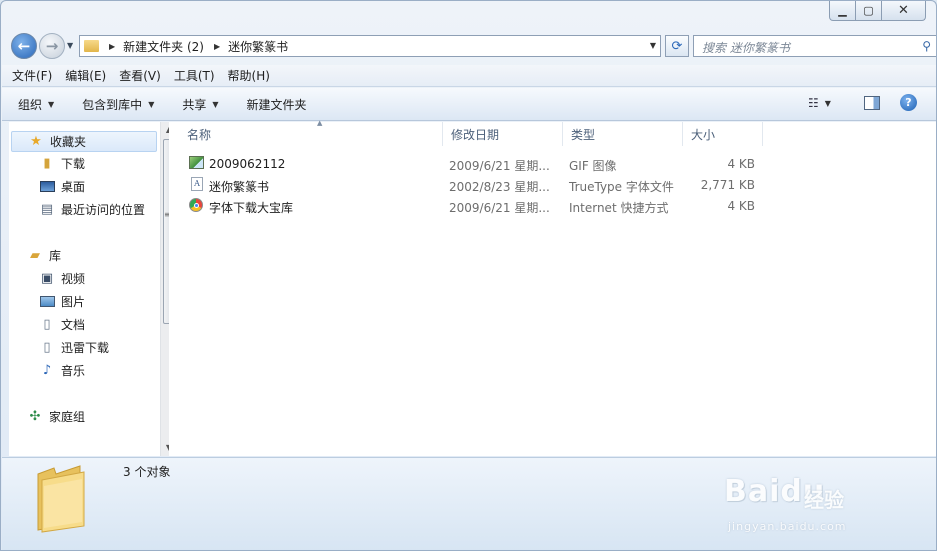 The image size is (937, 551). What do you see at coordinates (813, 103) in the screenshot?
I see `details-view-icon: ☷` at bounding box center [813, 103].